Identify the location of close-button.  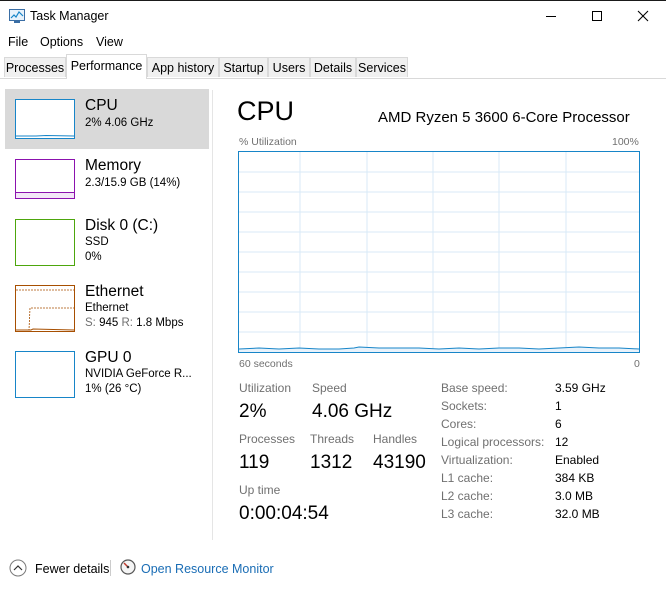
(643, 16).